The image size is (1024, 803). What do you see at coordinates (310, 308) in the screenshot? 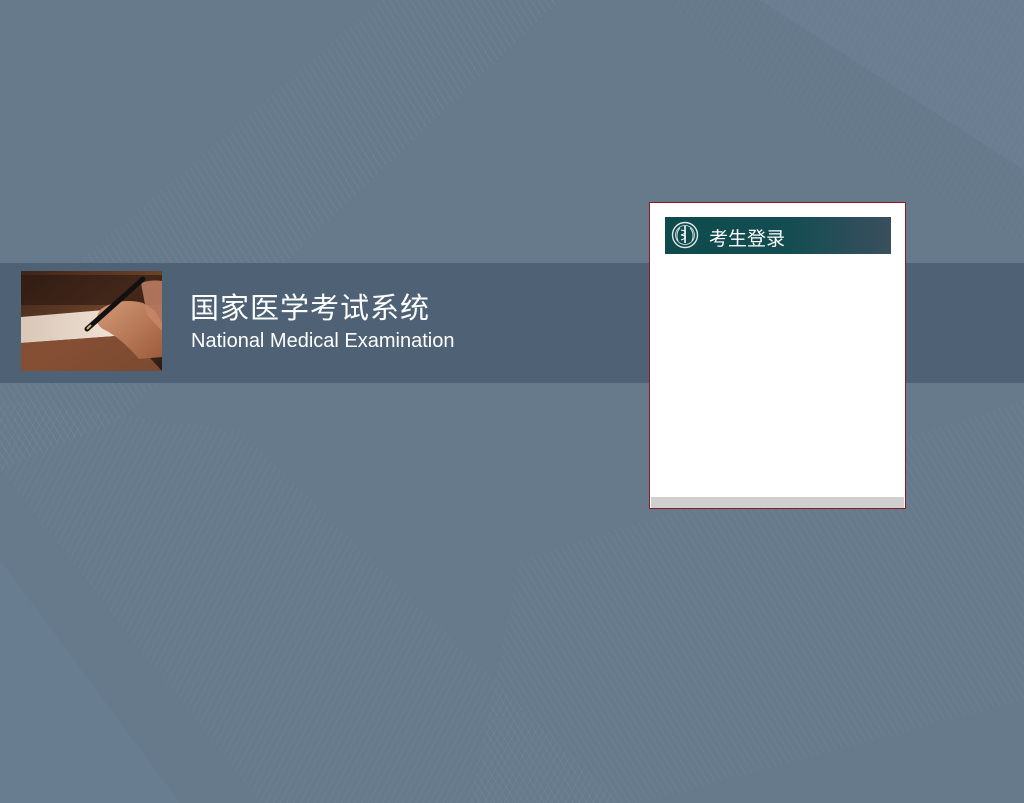
I see `system-title: 国家医学考试系统` at bounding box center [310, 308].